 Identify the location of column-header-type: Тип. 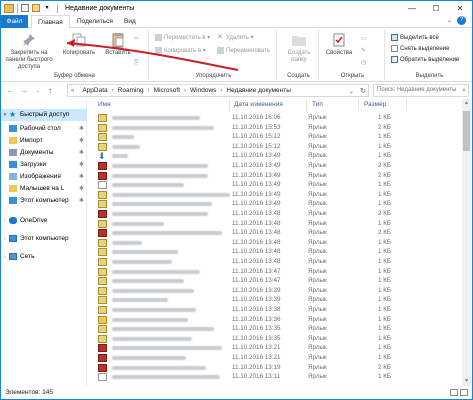
(317, 105).